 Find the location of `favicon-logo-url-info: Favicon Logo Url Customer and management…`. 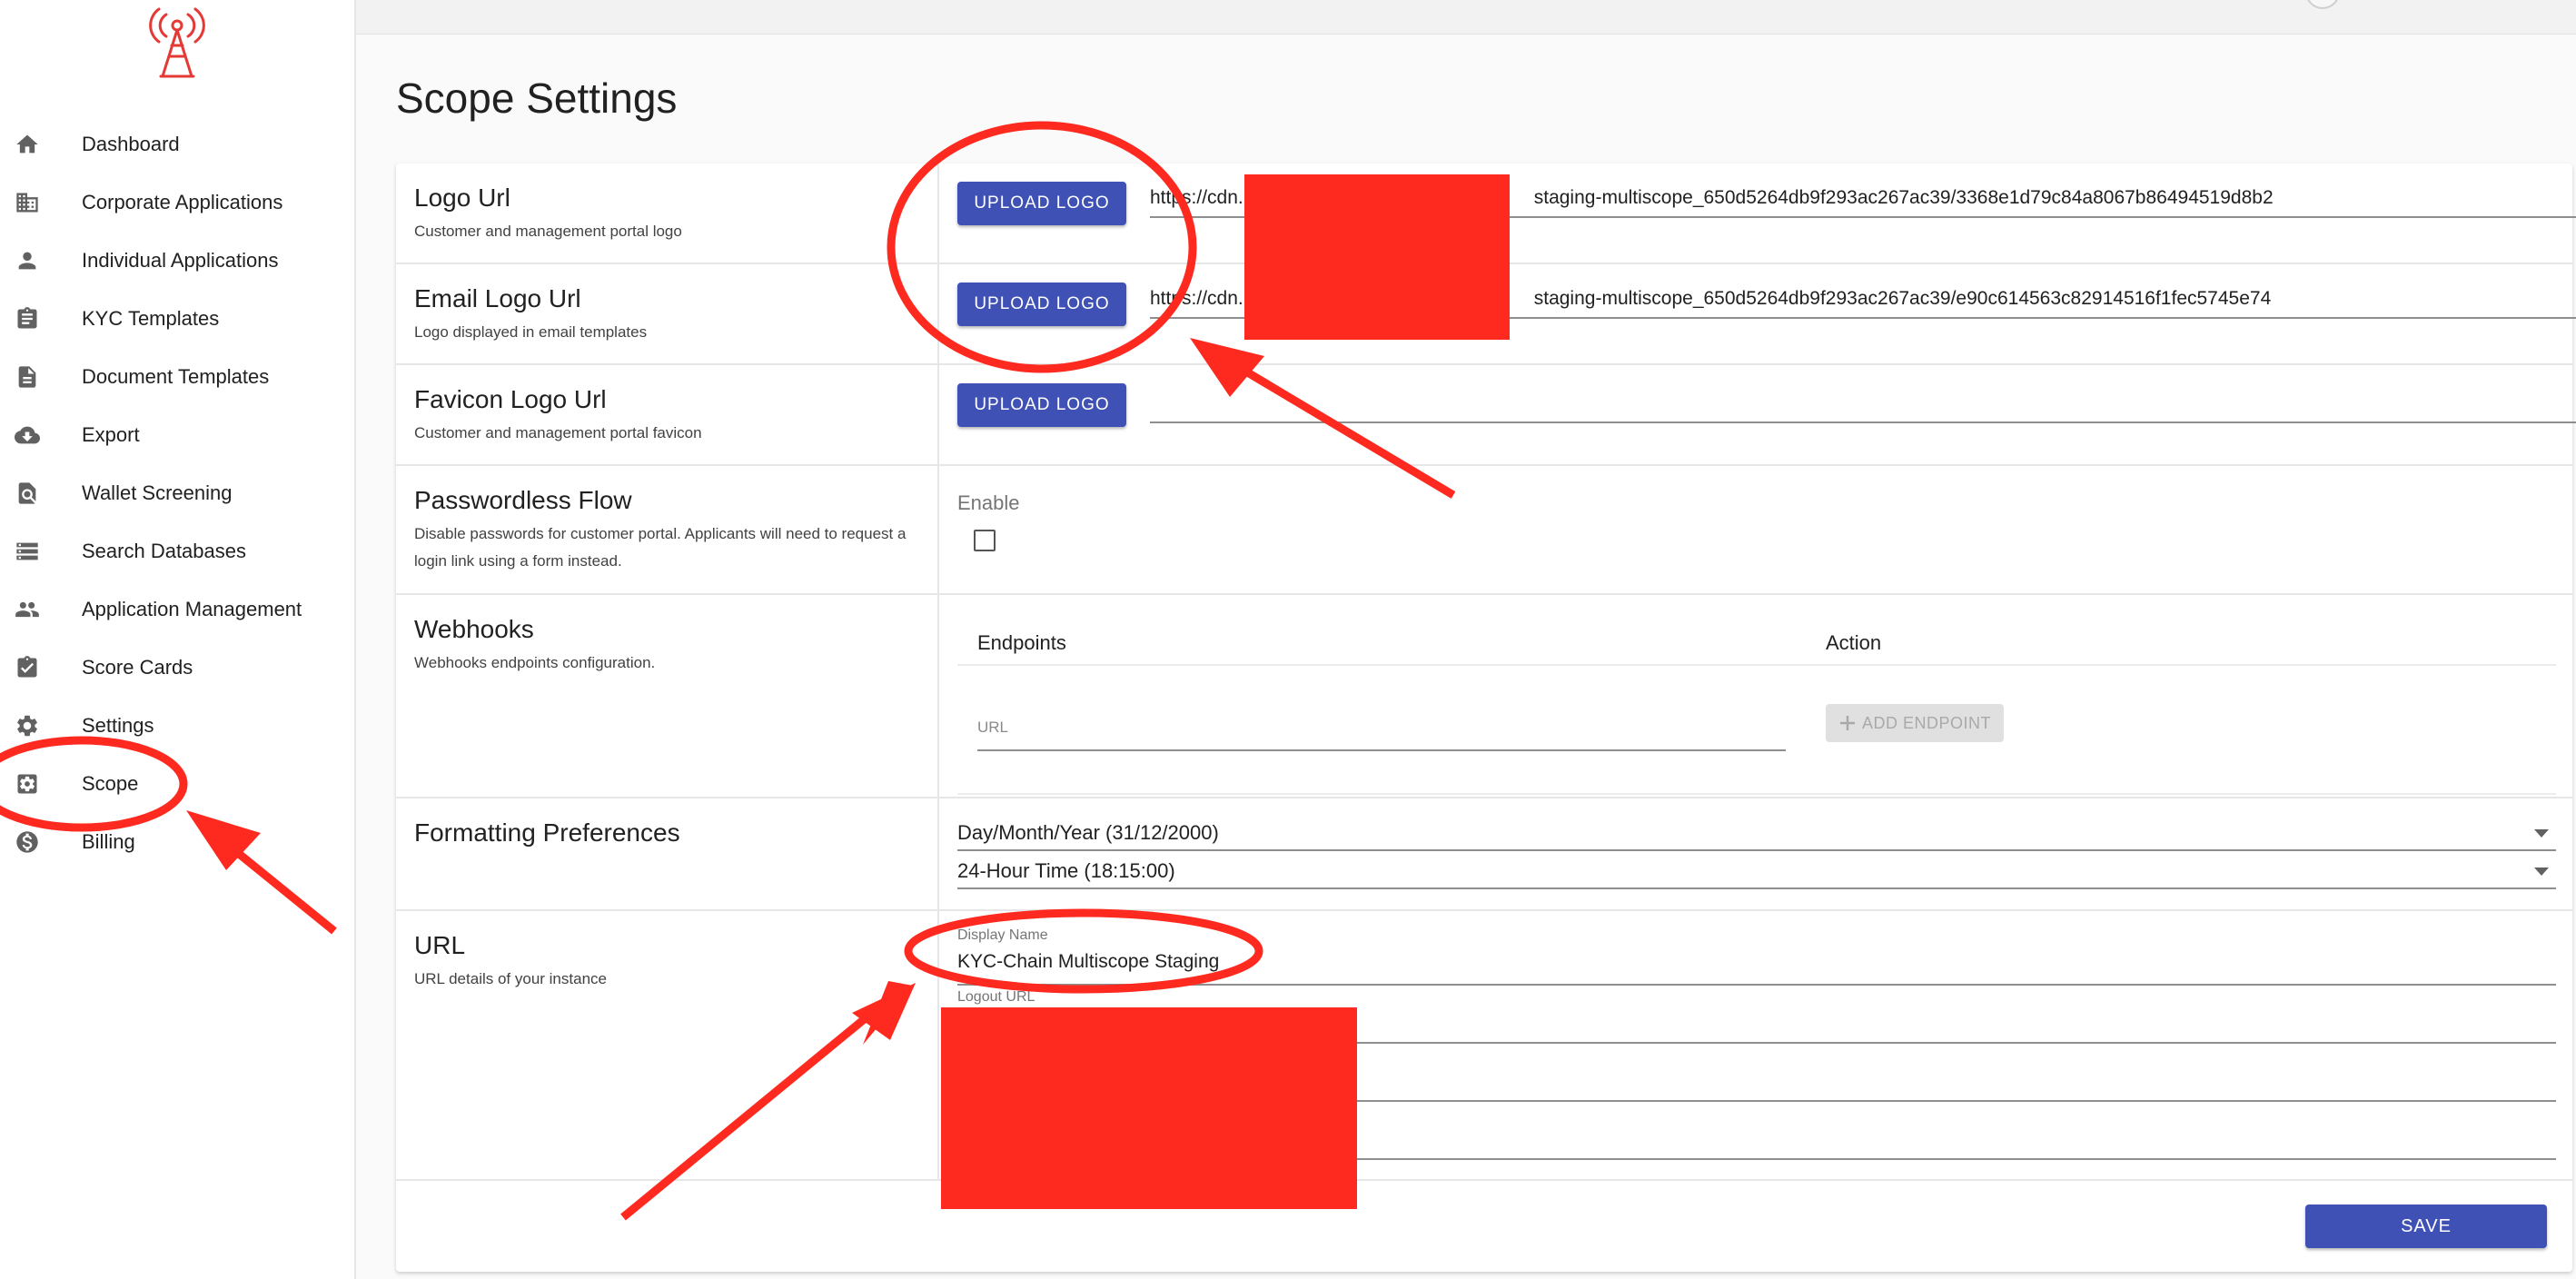

favicon-logo-url-info: Favicon Logo Url Customer and management… is located at coordinates (667, 414).